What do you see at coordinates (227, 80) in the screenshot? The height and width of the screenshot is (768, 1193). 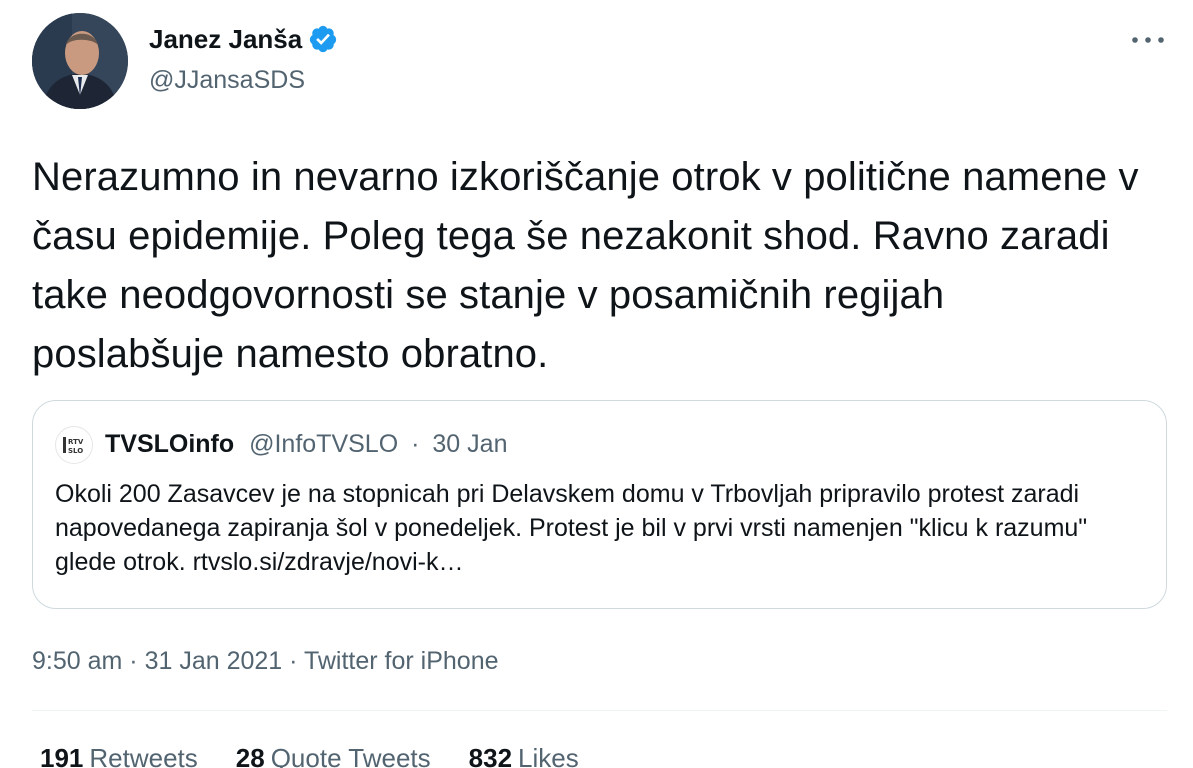 I see `author-handle: @JJansaSDS` at bounding box center [227, 80].